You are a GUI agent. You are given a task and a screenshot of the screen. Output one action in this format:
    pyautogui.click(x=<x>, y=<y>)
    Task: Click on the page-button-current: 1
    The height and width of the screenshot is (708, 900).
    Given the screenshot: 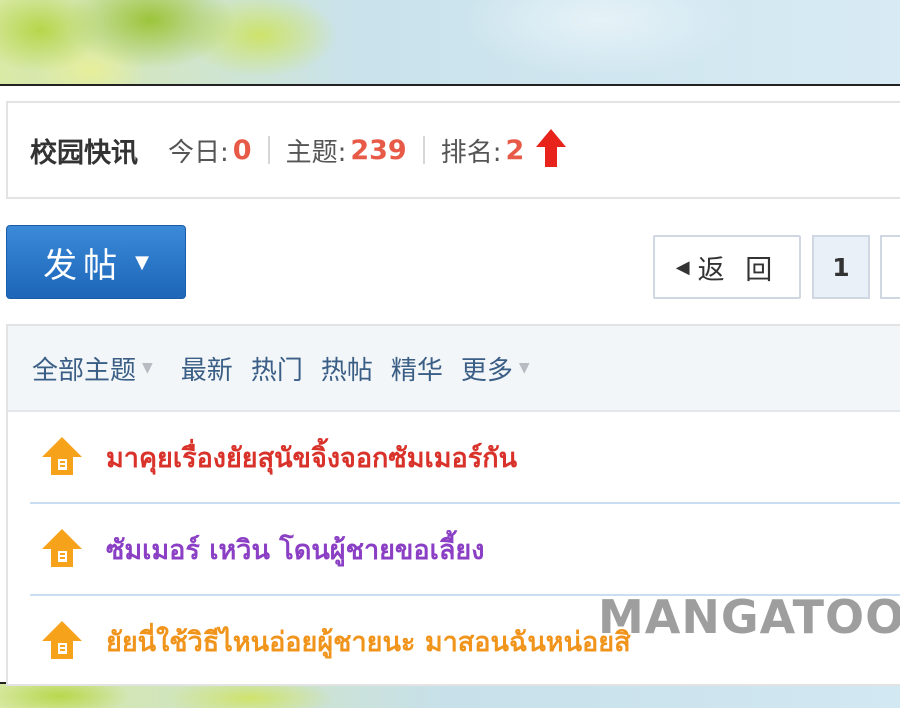 What is the action you would take?
    pyautogui.click(x=841, y=267)
    